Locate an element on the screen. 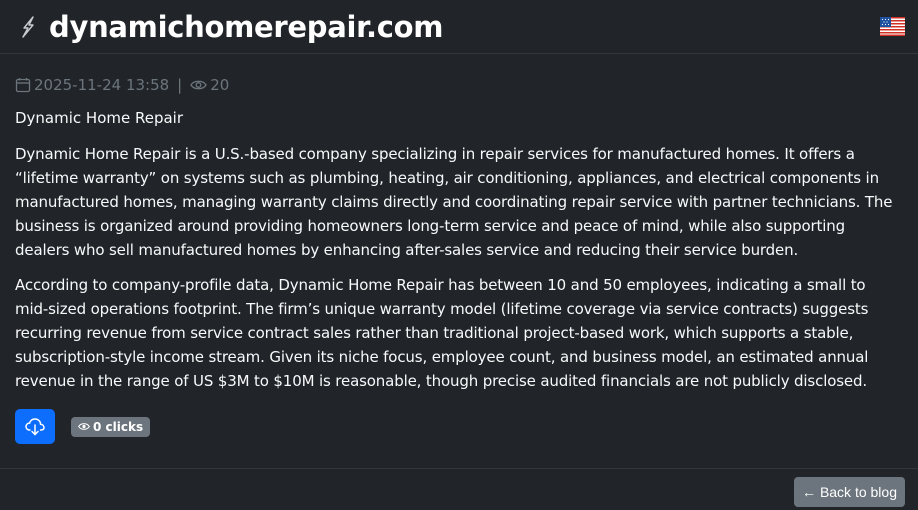 The height and width of the screenshot is (510, 918). clicks-count: 0 clicks is located at coordinates (118, 426).